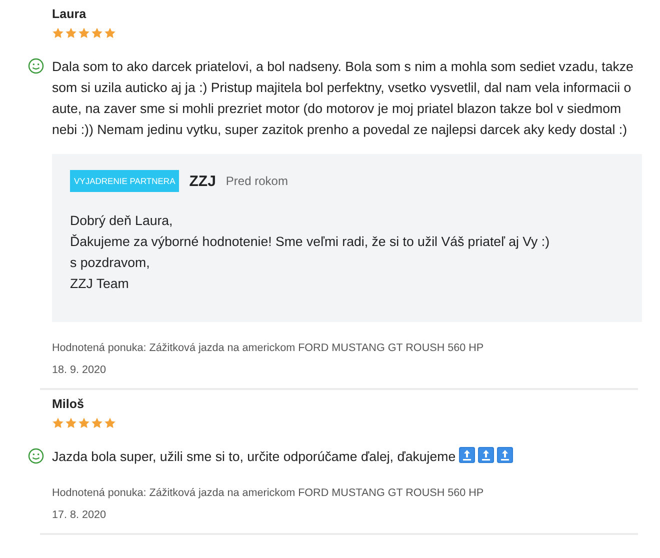 This screenshot has width=660, height=558. I want to click on review-text: Dala som to ako darcek priatelovi, a bol nadseny. Bola som s nim a mohla som sediet vzadu, takze som si uzila auticko aj ja :) Pristup majitela bol perfektny, vsetko vysvetlil, dal nam vela informacii o aute, na zaver sme si mohli prezriet motor (do motorov je moj priatel blazon takze bol v siedmom nebi :)) Nemam jedinu vytku, super zazitok prenho a povedal ze najlepsi darcek aky kedy dostal :), so click(343, 98).